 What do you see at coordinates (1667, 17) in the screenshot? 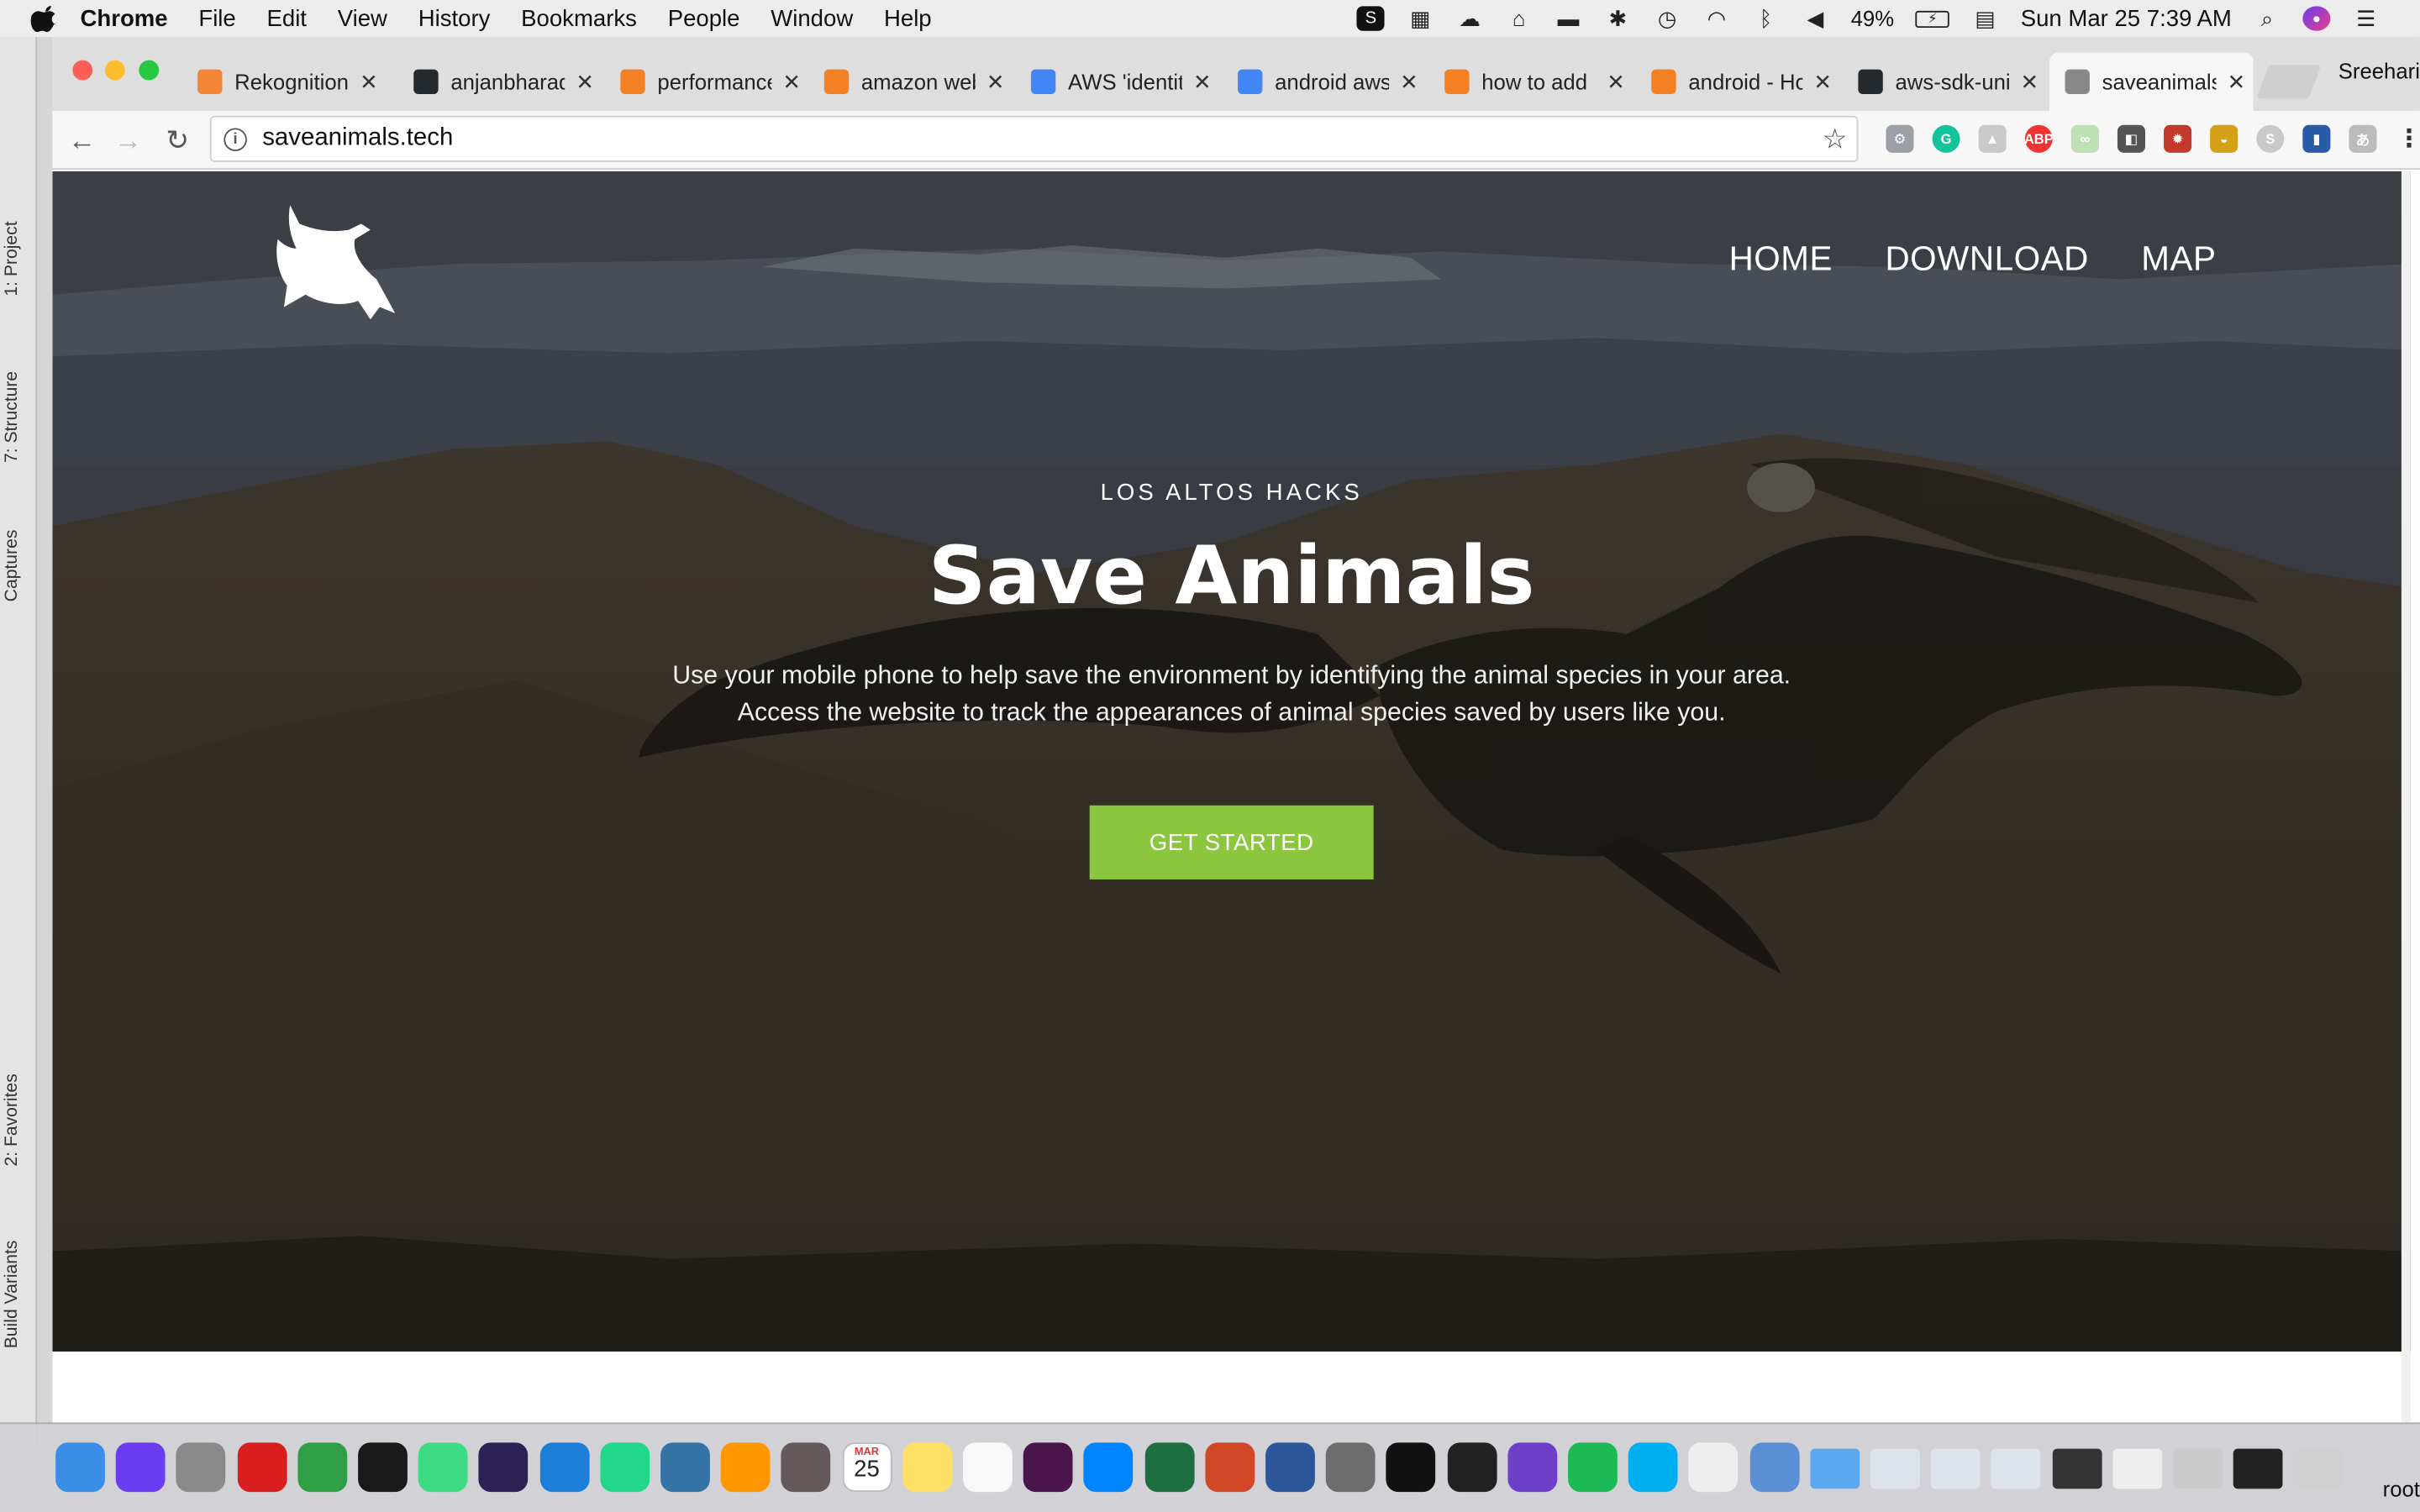
I see `time-machine-icon: ◷` at bounding box center [1667, 17].